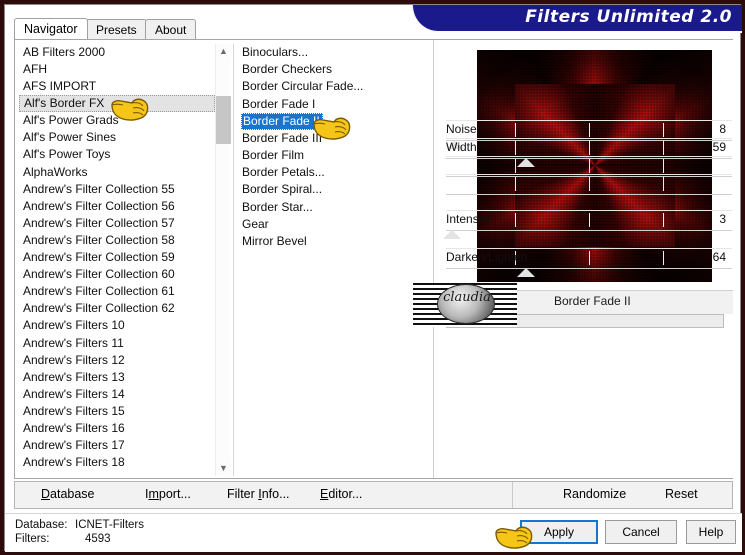  I want to click on parameter-row: Noise 8, so click(588, 134).